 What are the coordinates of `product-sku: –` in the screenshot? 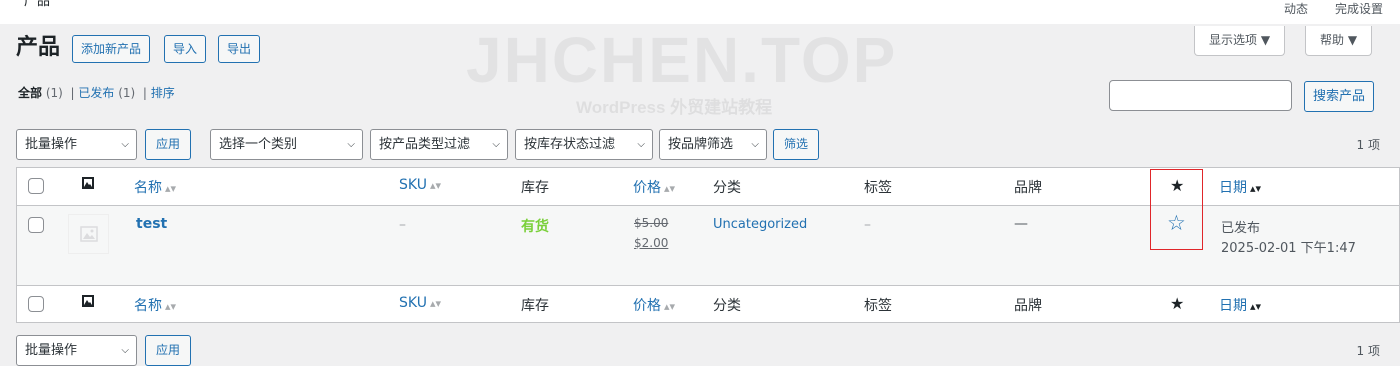 It's located at (402, 225).